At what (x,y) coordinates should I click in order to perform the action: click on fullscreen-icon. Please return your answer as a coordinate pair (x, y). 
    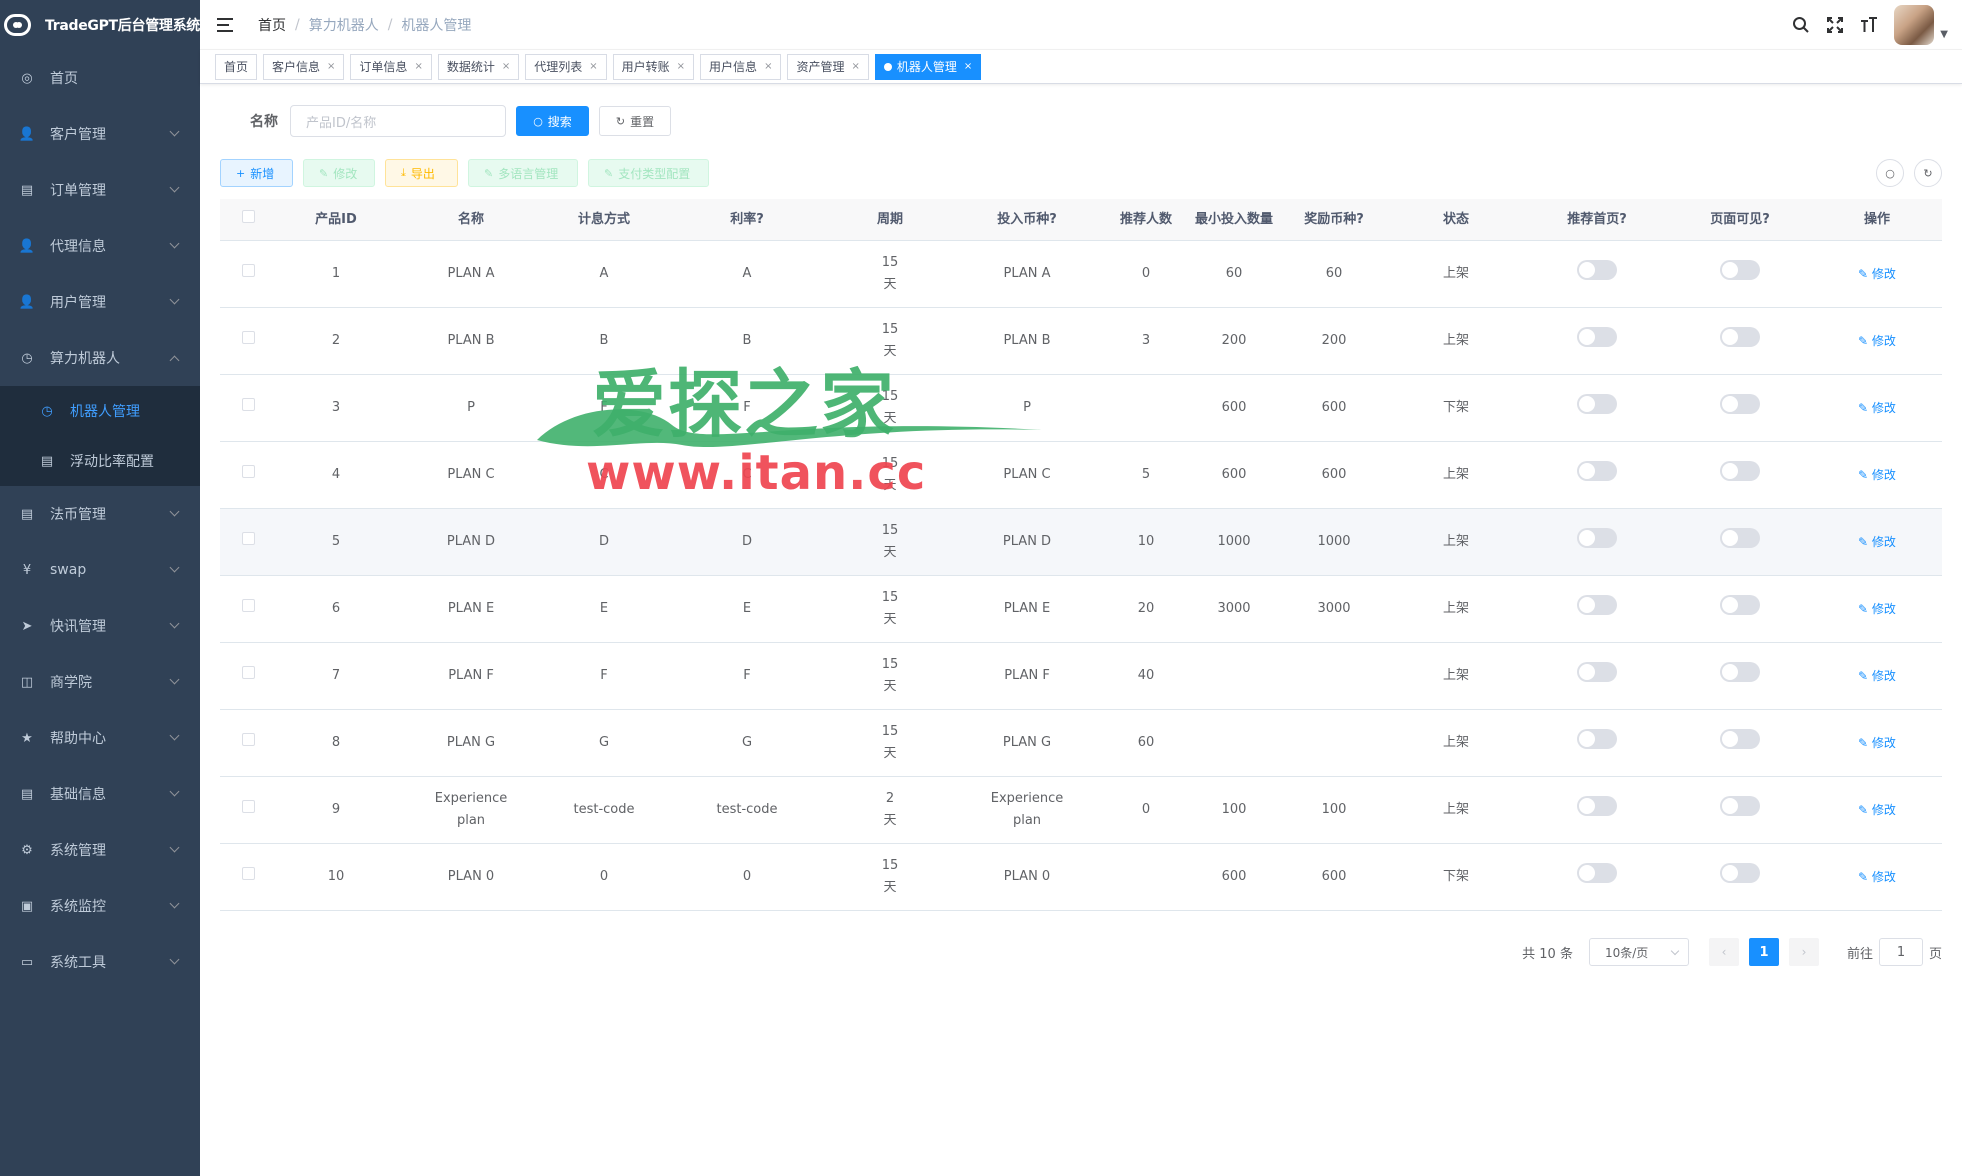
    Looking at the image, I should click on (1835, 25).